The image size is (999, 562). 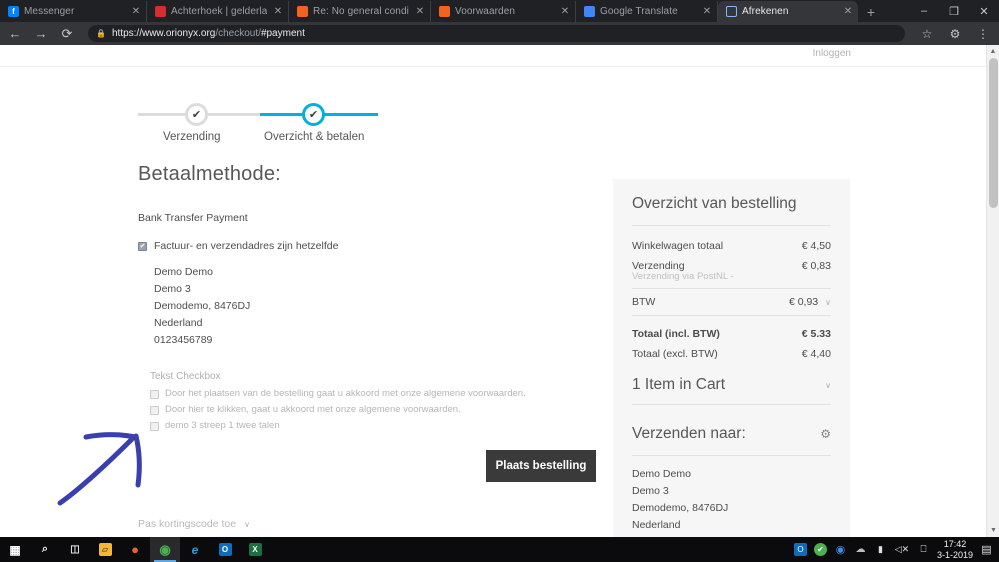 I want to click on row-value-group: € 0,93 ∨, so click(x=810, y=302).